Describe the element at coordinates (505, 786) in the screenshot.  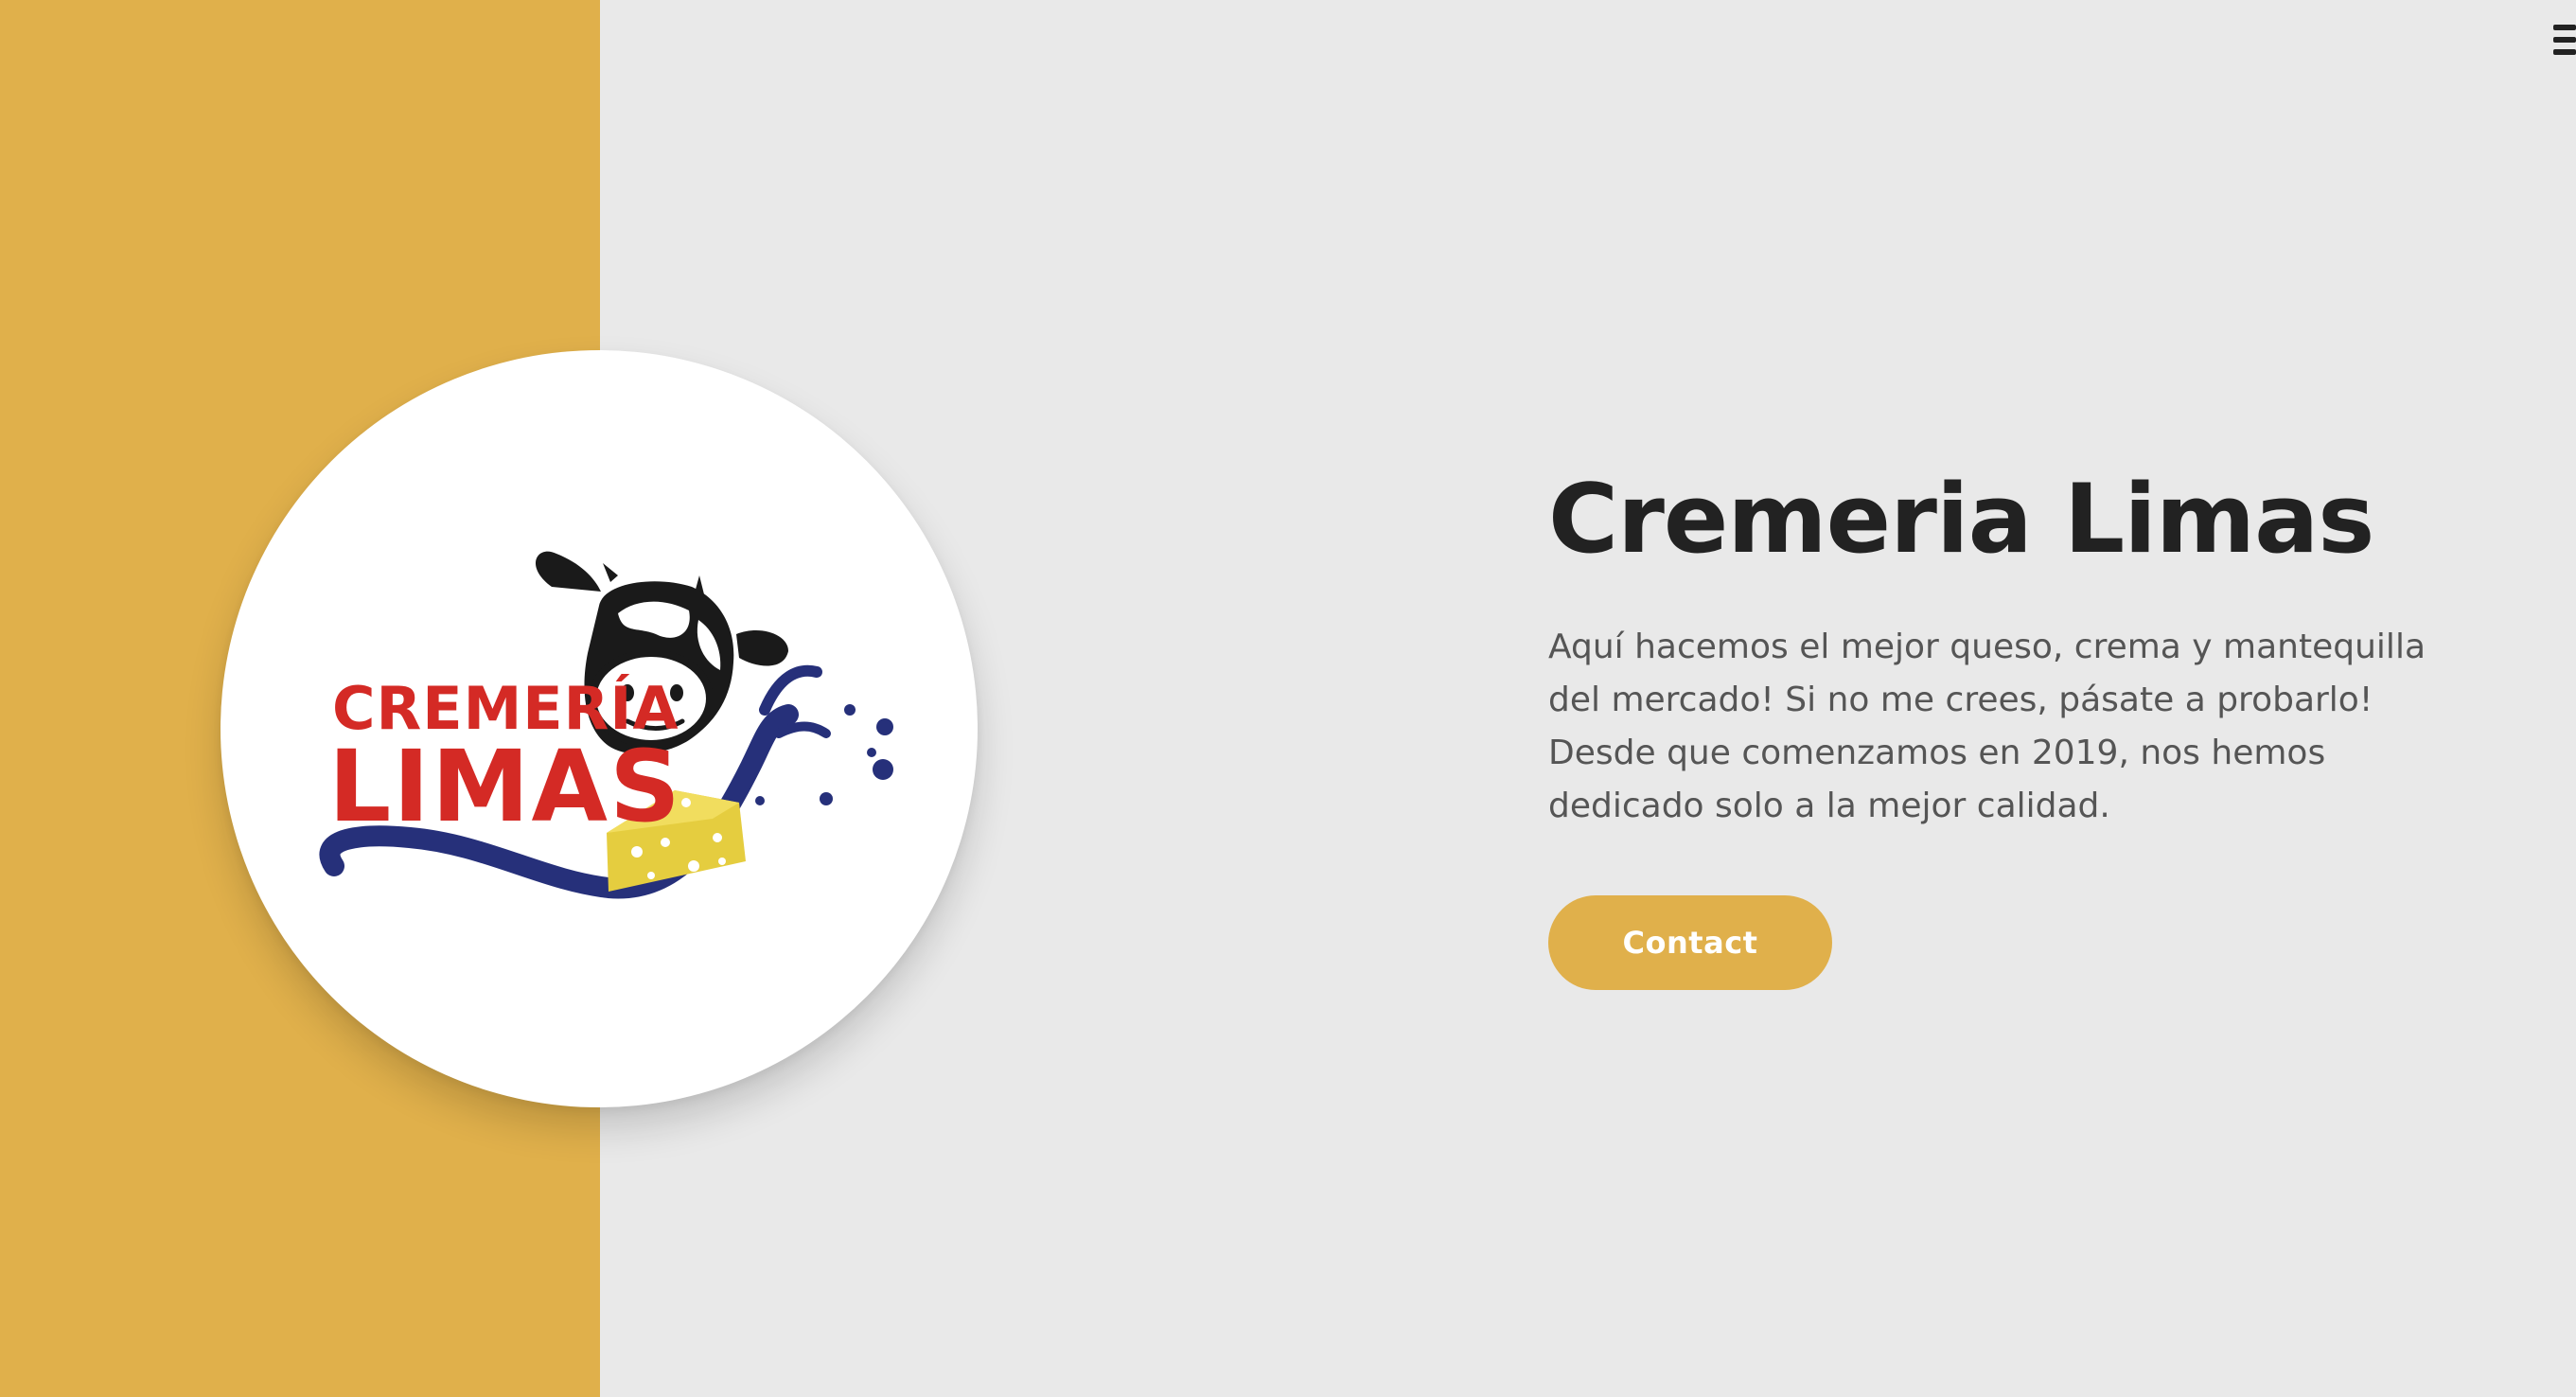
I see `logo-wordmark-line2: LIMAS` at that location.